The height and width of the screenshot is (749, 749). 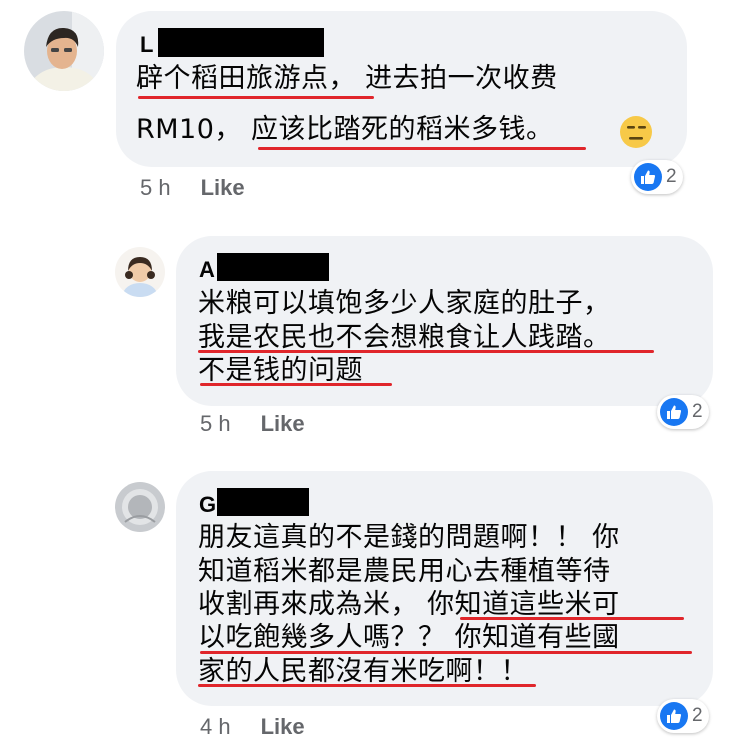 What do you see at coordinates (207, 505) in the screenshot?
I see `comment-author: G` at bounding box center [207, 505].